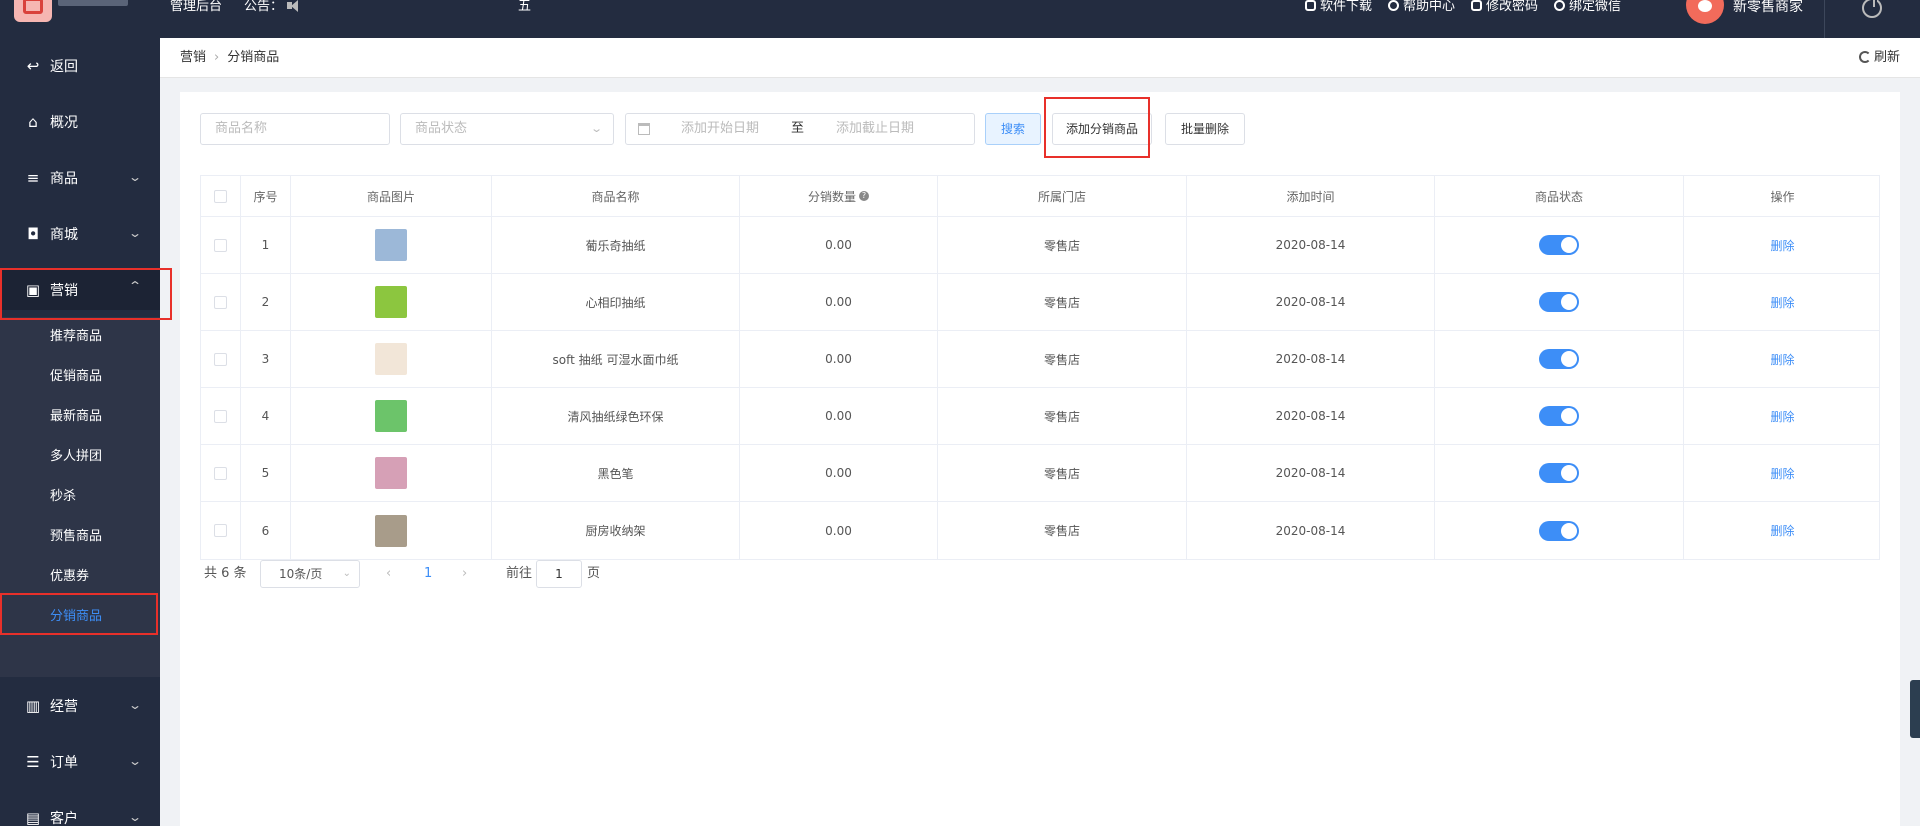 This screenshot has height=826, width=1920. I want to click on breadcrumb-bar: 营销 › 分销商品 刷新, so click(1040, 58).